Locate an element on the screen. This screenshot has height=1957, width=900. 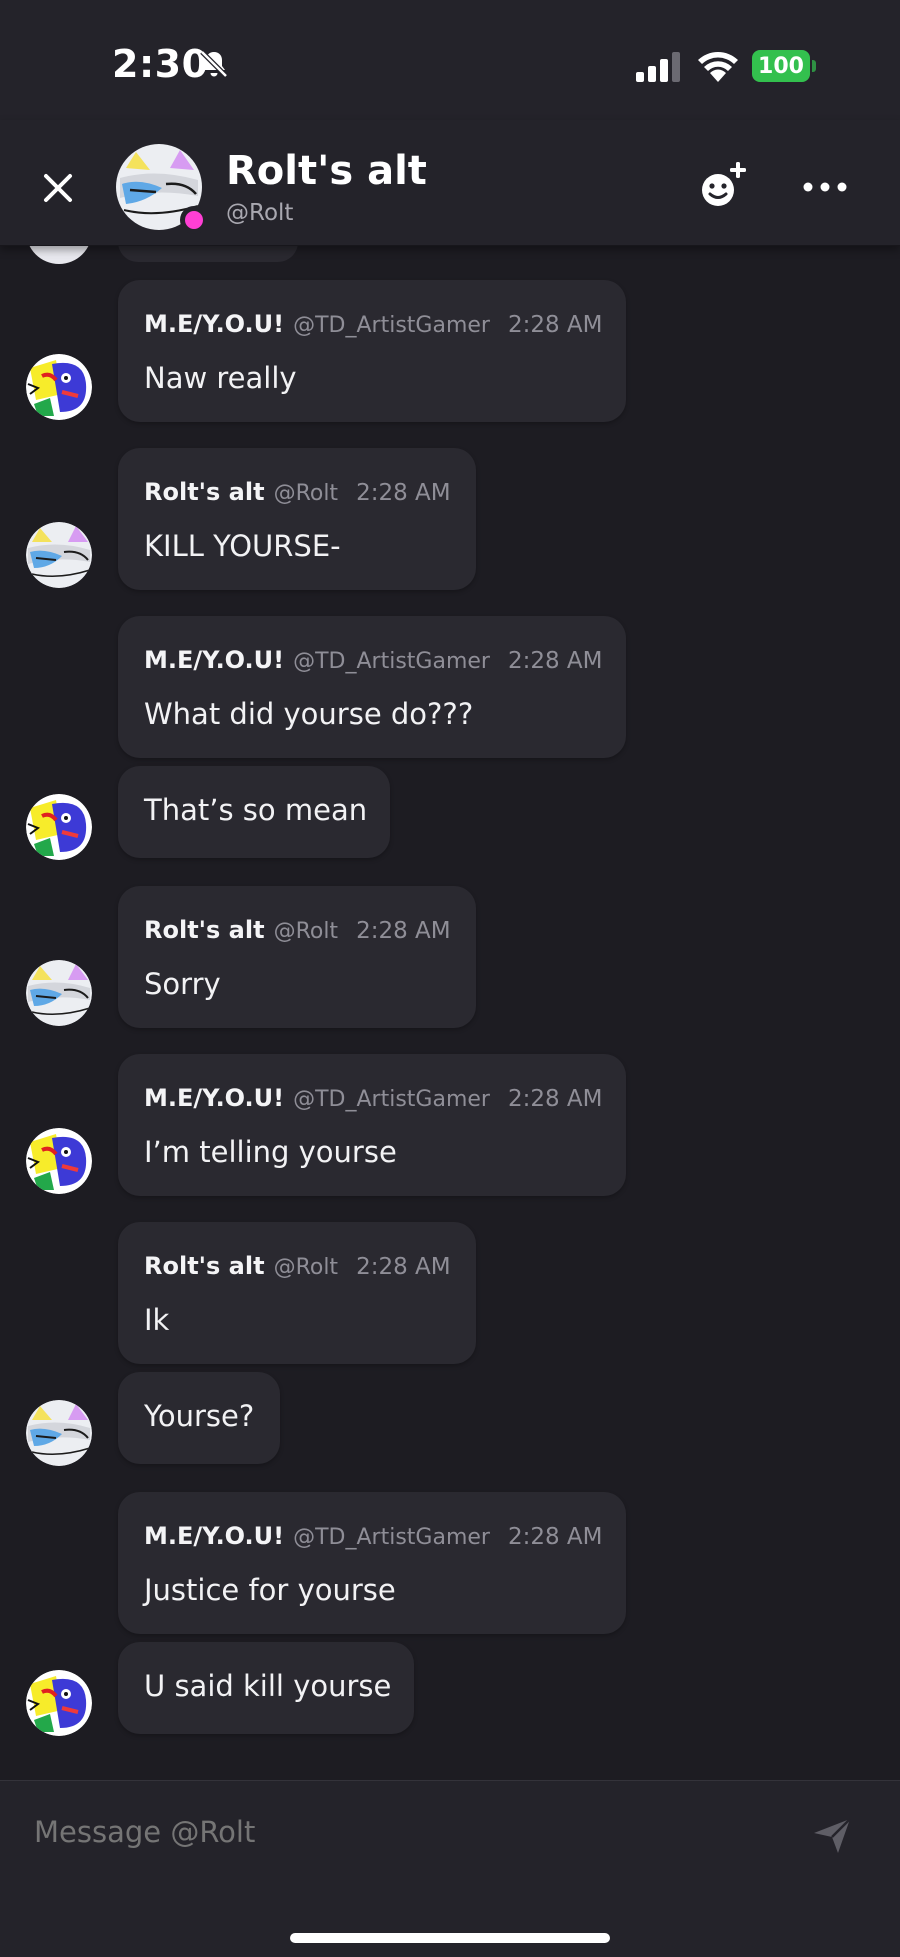
message-text: I’m telling yourse is located at coordinates (270, 1152).